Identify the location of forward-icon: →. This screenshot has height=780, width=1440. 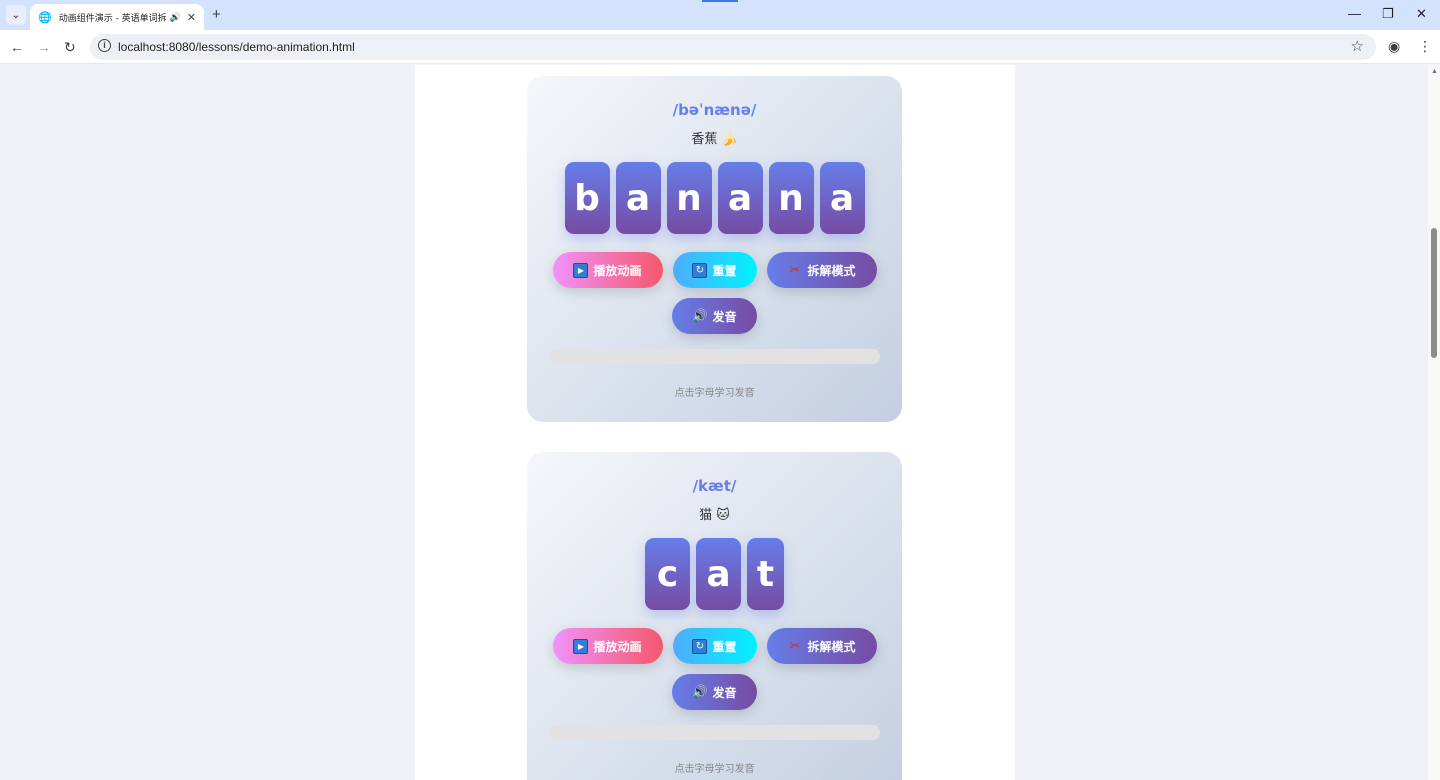
(44, 47).